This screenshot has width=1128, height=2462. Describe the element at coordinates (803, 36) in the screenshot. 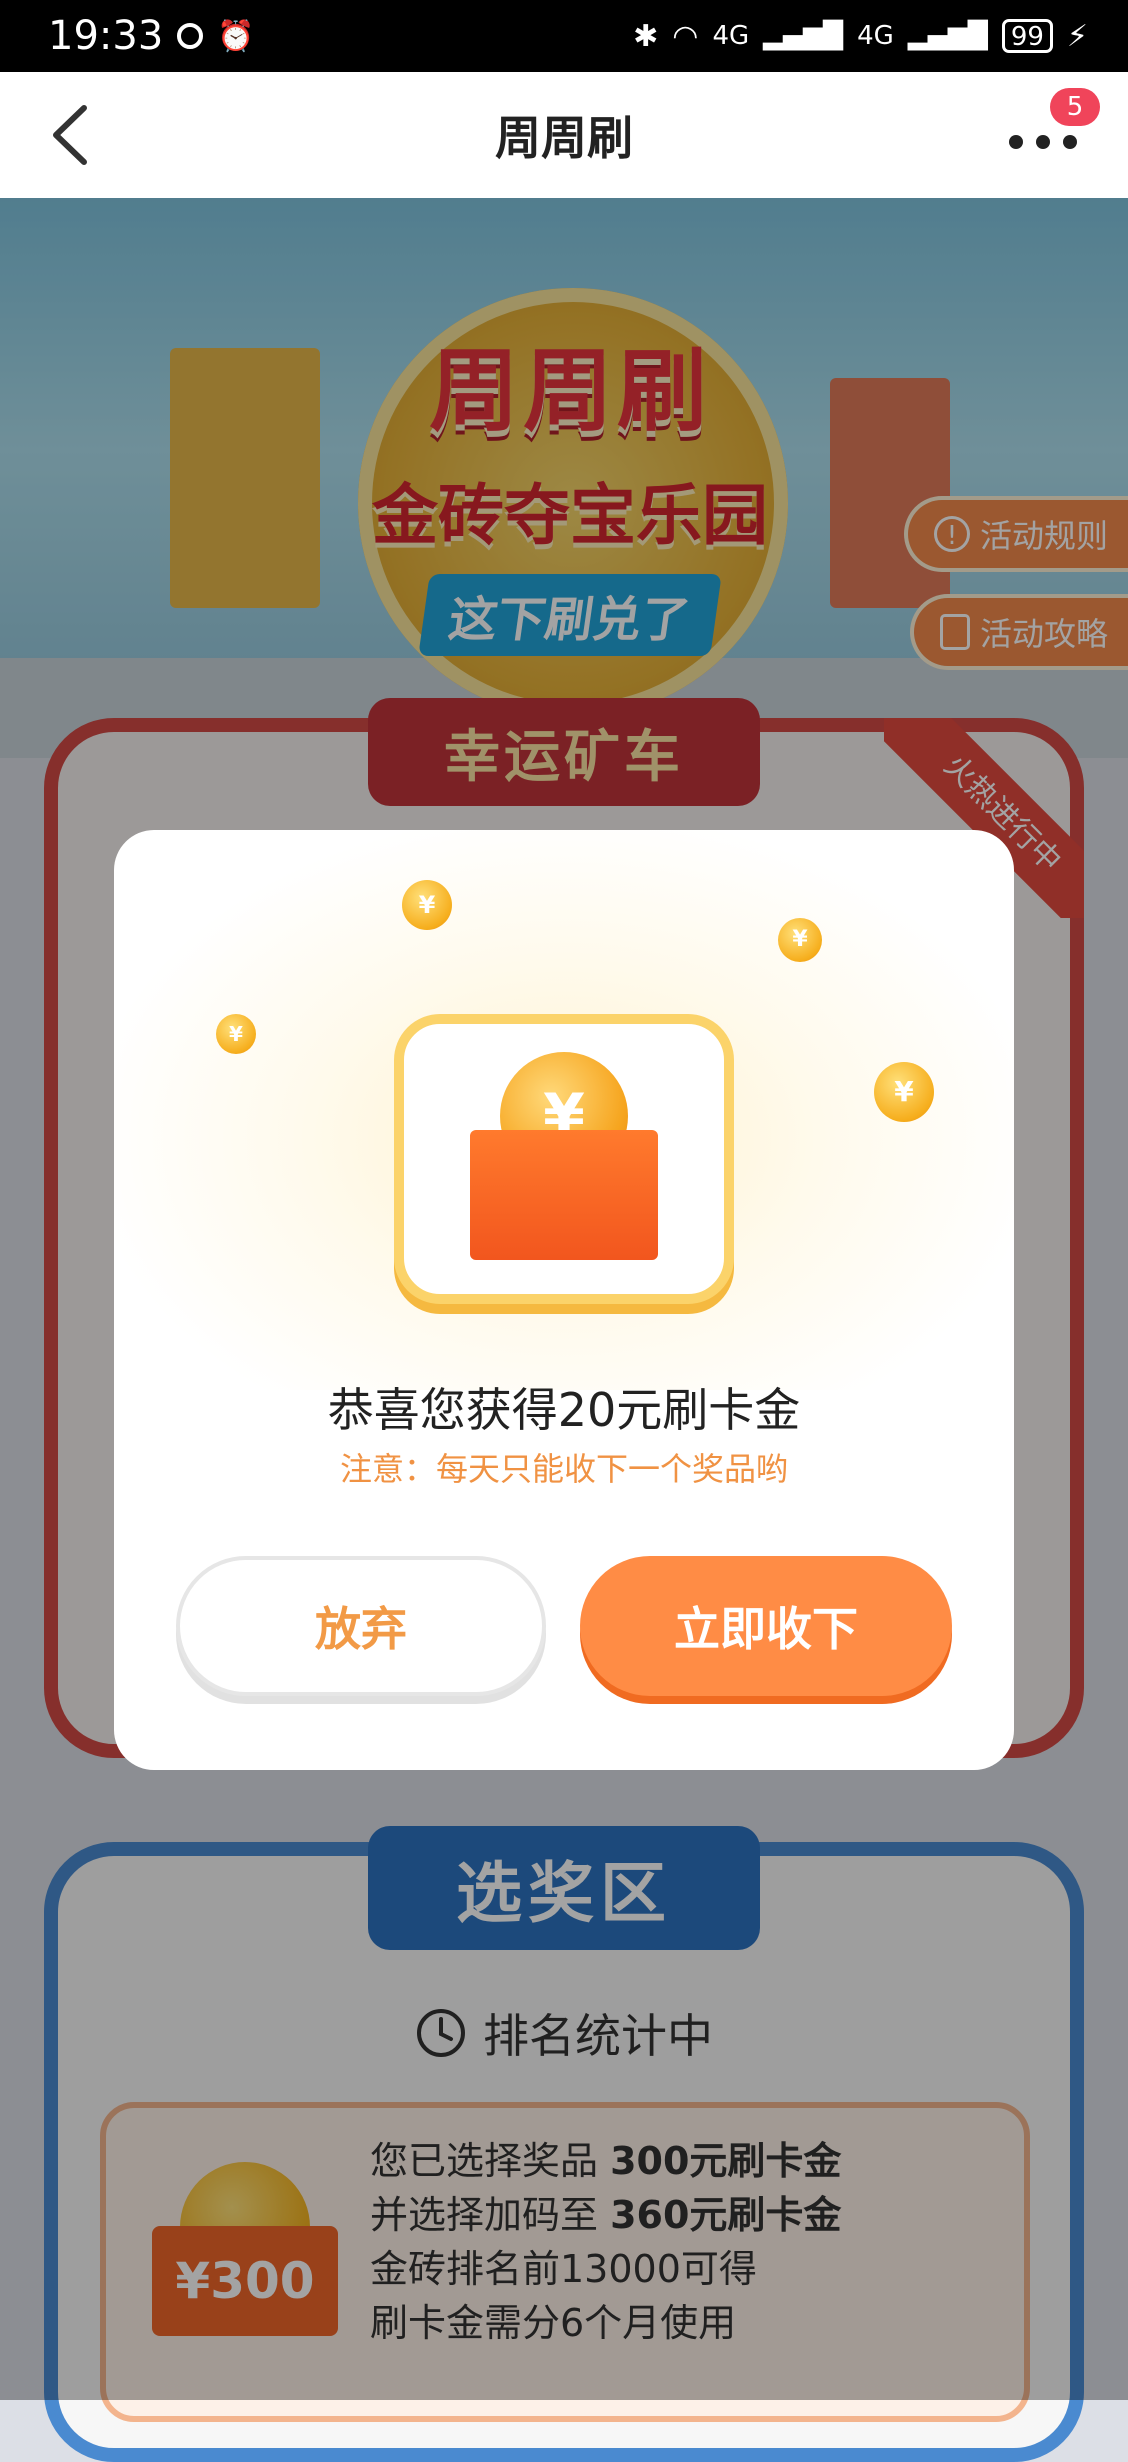

I see `signal-icon-1: ▂▄▆█` at that location.